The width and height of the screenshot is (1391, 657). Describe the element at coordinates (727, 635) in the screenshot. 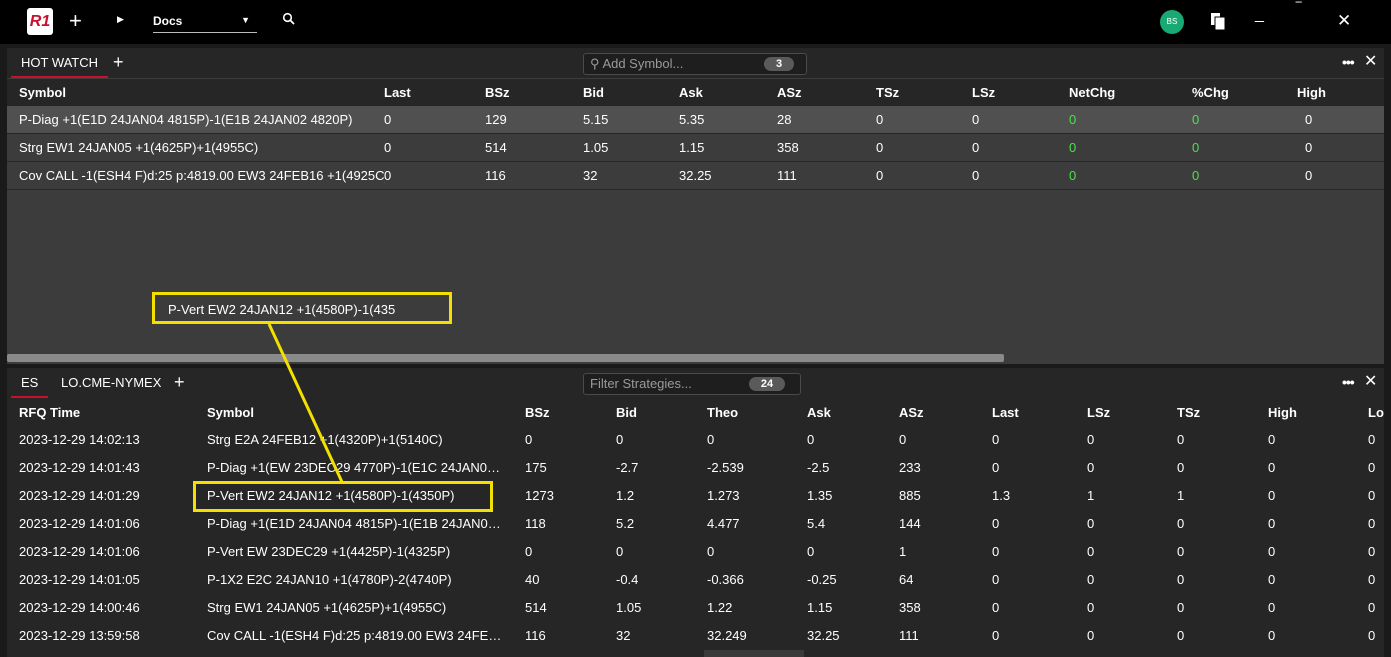

I see `theo-cell: 32.249` at that location.